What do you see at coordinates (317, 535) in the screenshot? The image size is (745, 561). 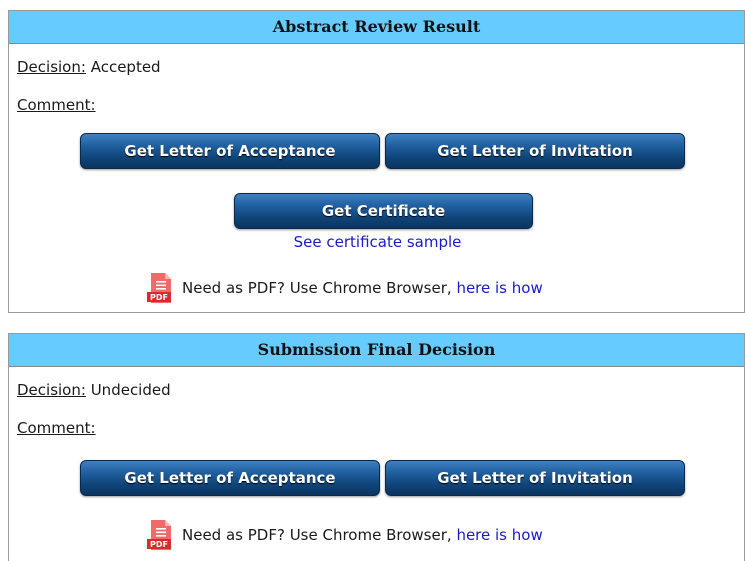 I see `final-pdf-text: Need as PDF? Use Chrome Browser,` at bounding box center [317, 535].